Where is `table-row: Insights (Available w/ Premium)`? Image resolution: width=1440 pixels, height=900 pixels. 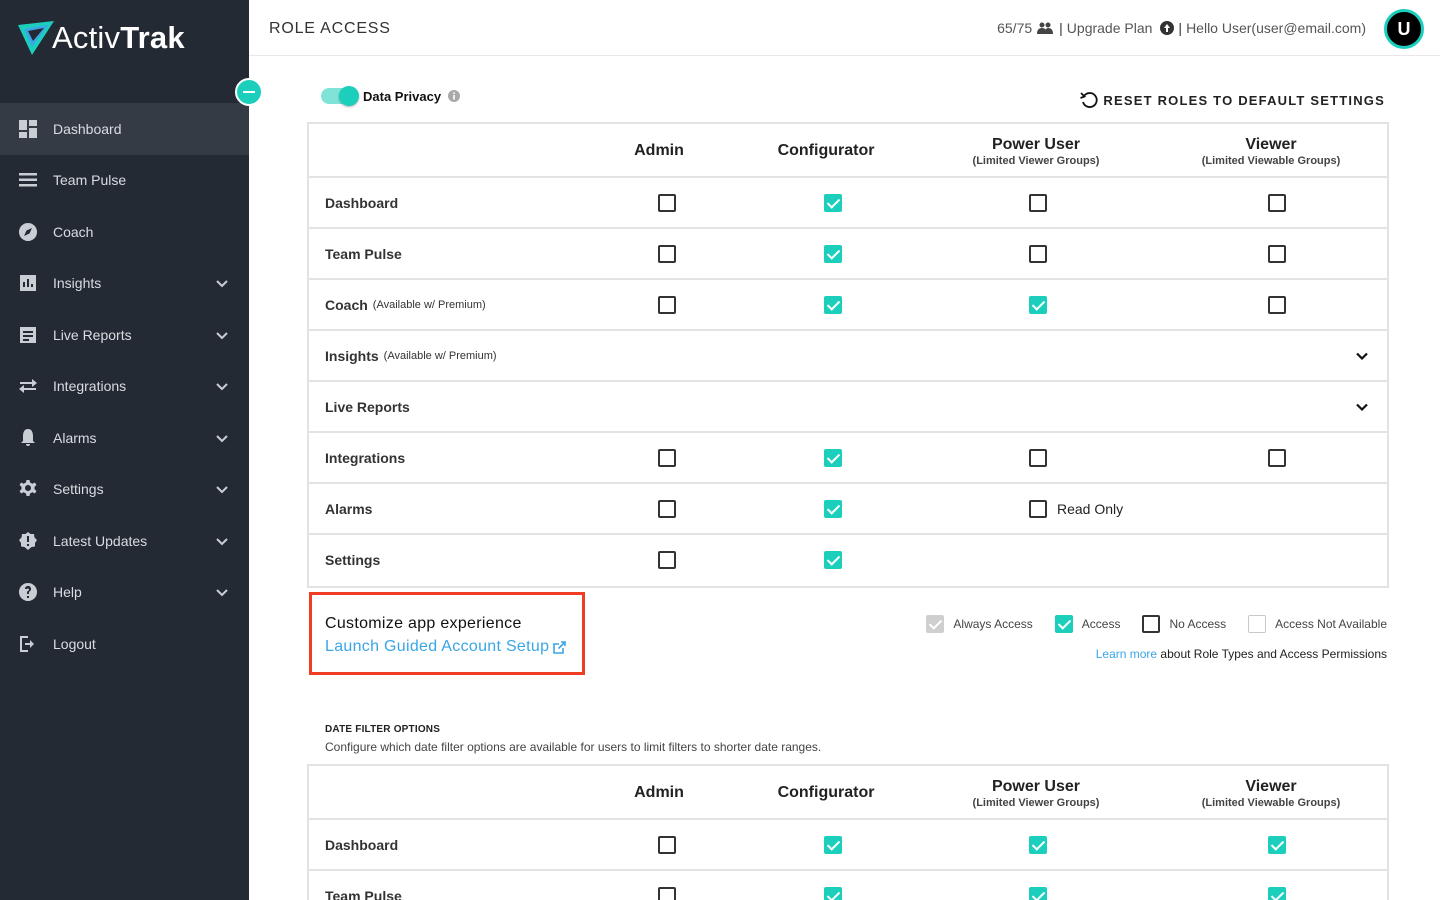 table-row: Insights (Available w/ Premium) is located at coordinates (848, 356).